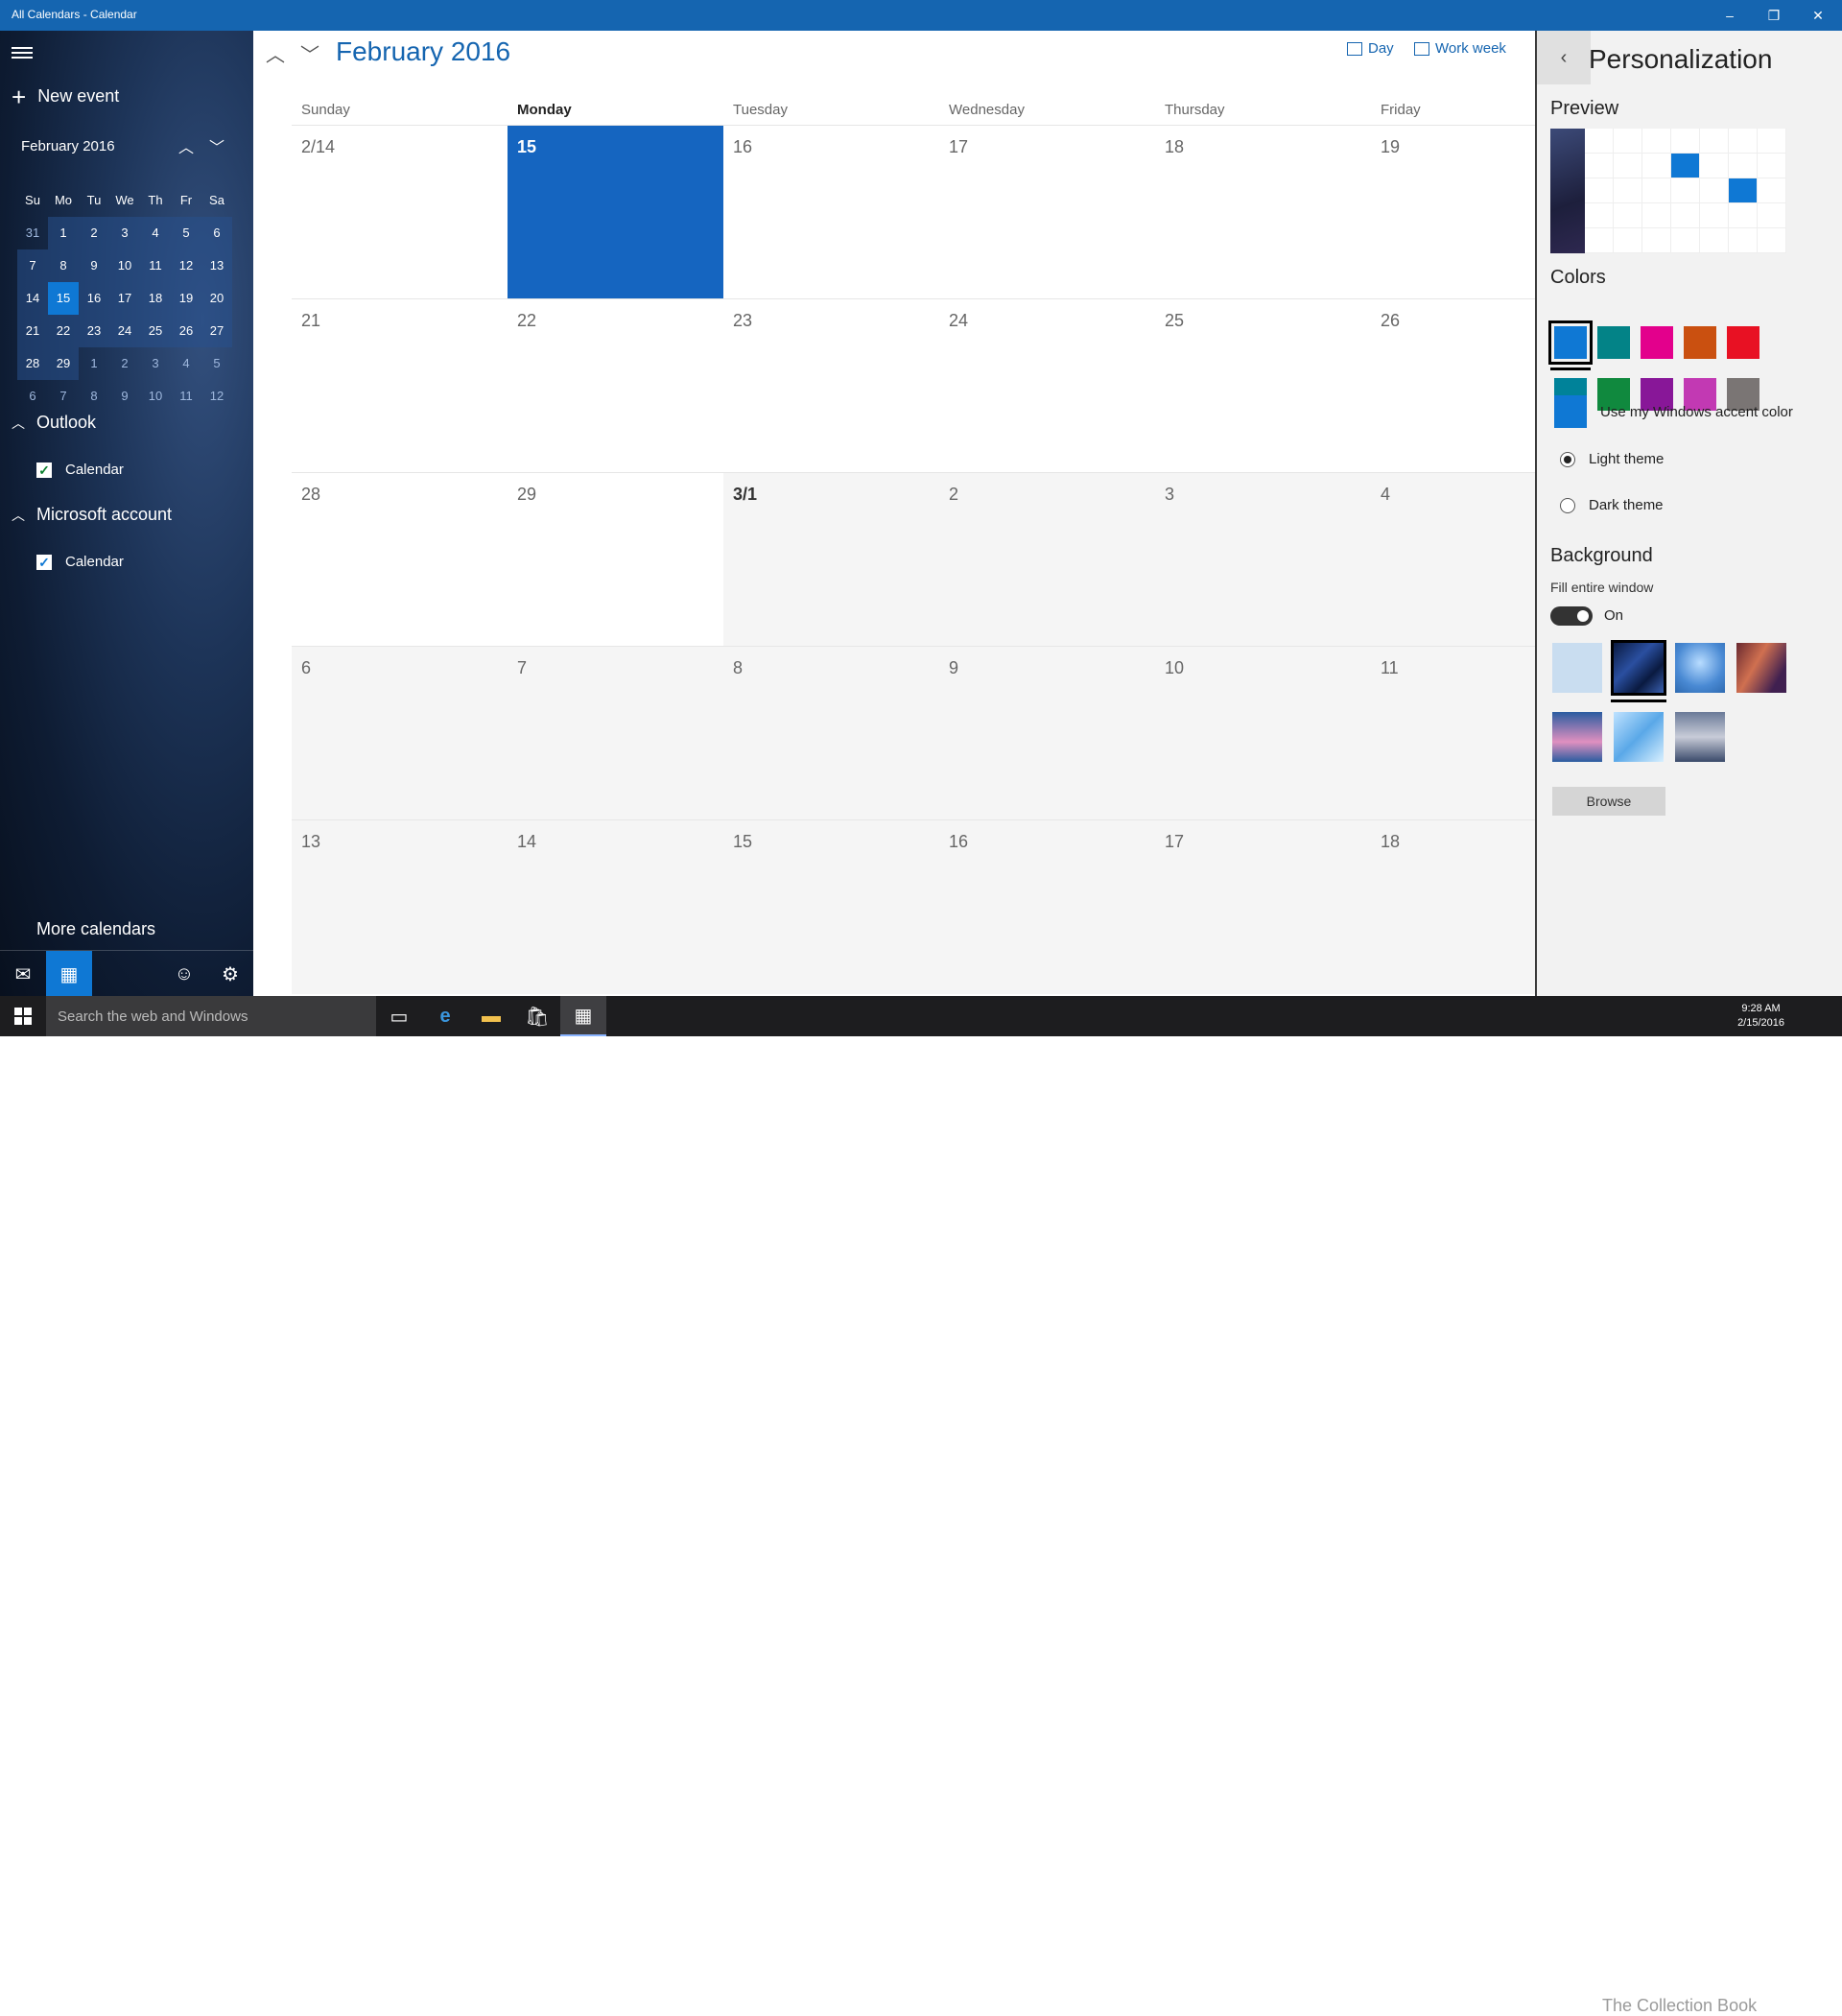  I want to click on day-view-button: Day, so click(1370, 48).